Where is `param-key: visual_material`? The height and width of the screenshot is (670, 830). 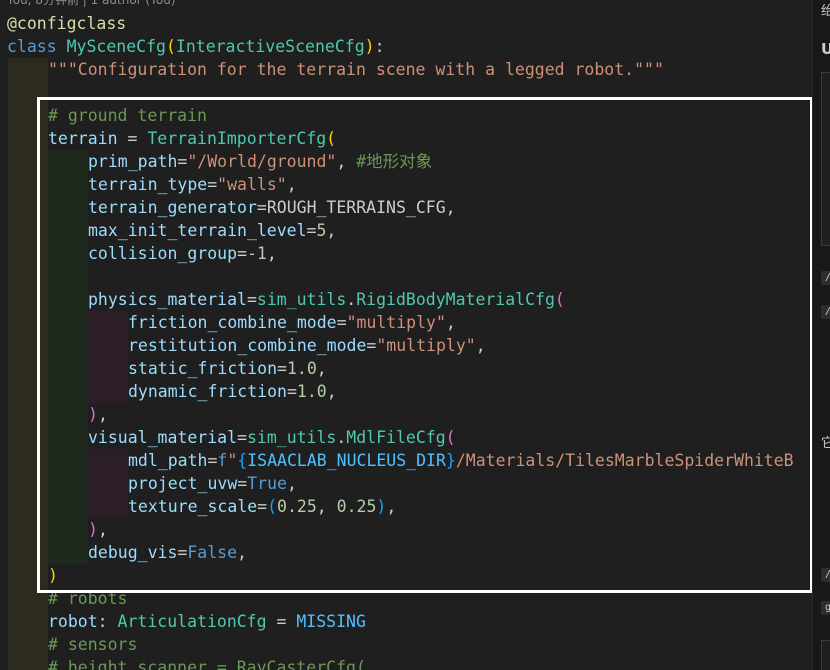
param-key: visual_material is located at coordinates (163, 437).